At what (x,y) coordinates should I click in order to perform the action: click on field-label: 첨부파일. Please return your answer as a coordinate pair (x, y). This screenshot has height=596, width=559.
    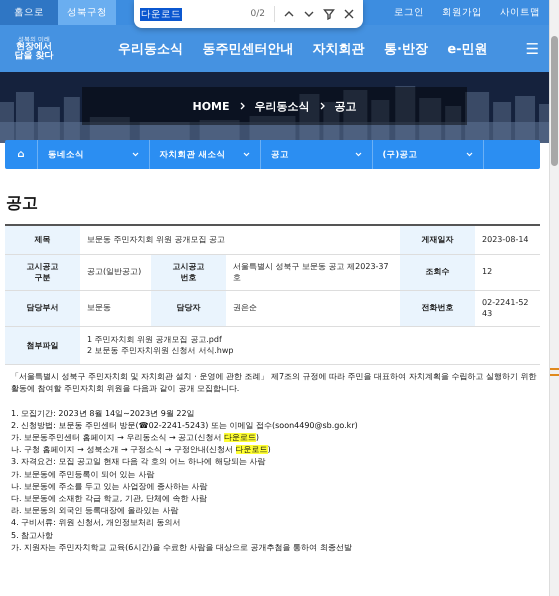
    Looking at the image, I should click on (42, 345).